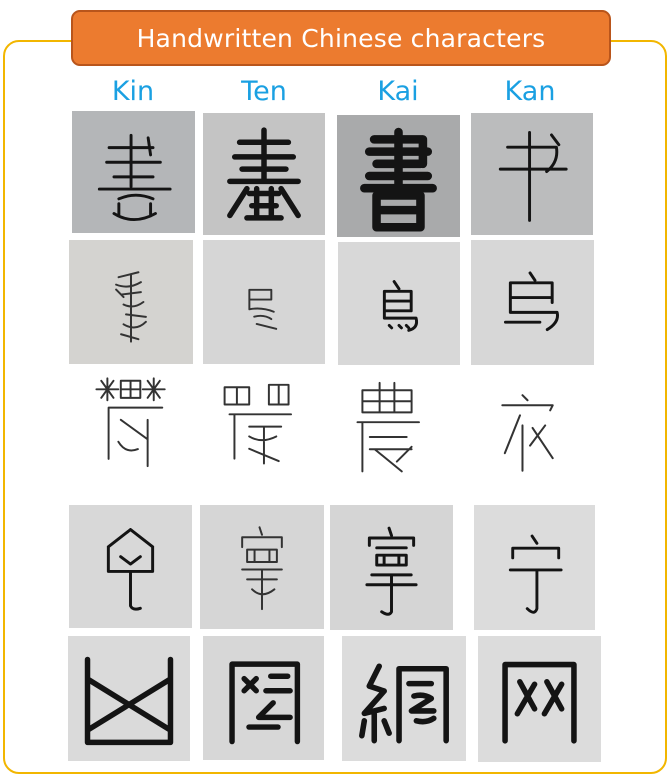  Describe the element at coordinates (129, 698) in the screenshot. I see `character-image-r5-kin` at that location.